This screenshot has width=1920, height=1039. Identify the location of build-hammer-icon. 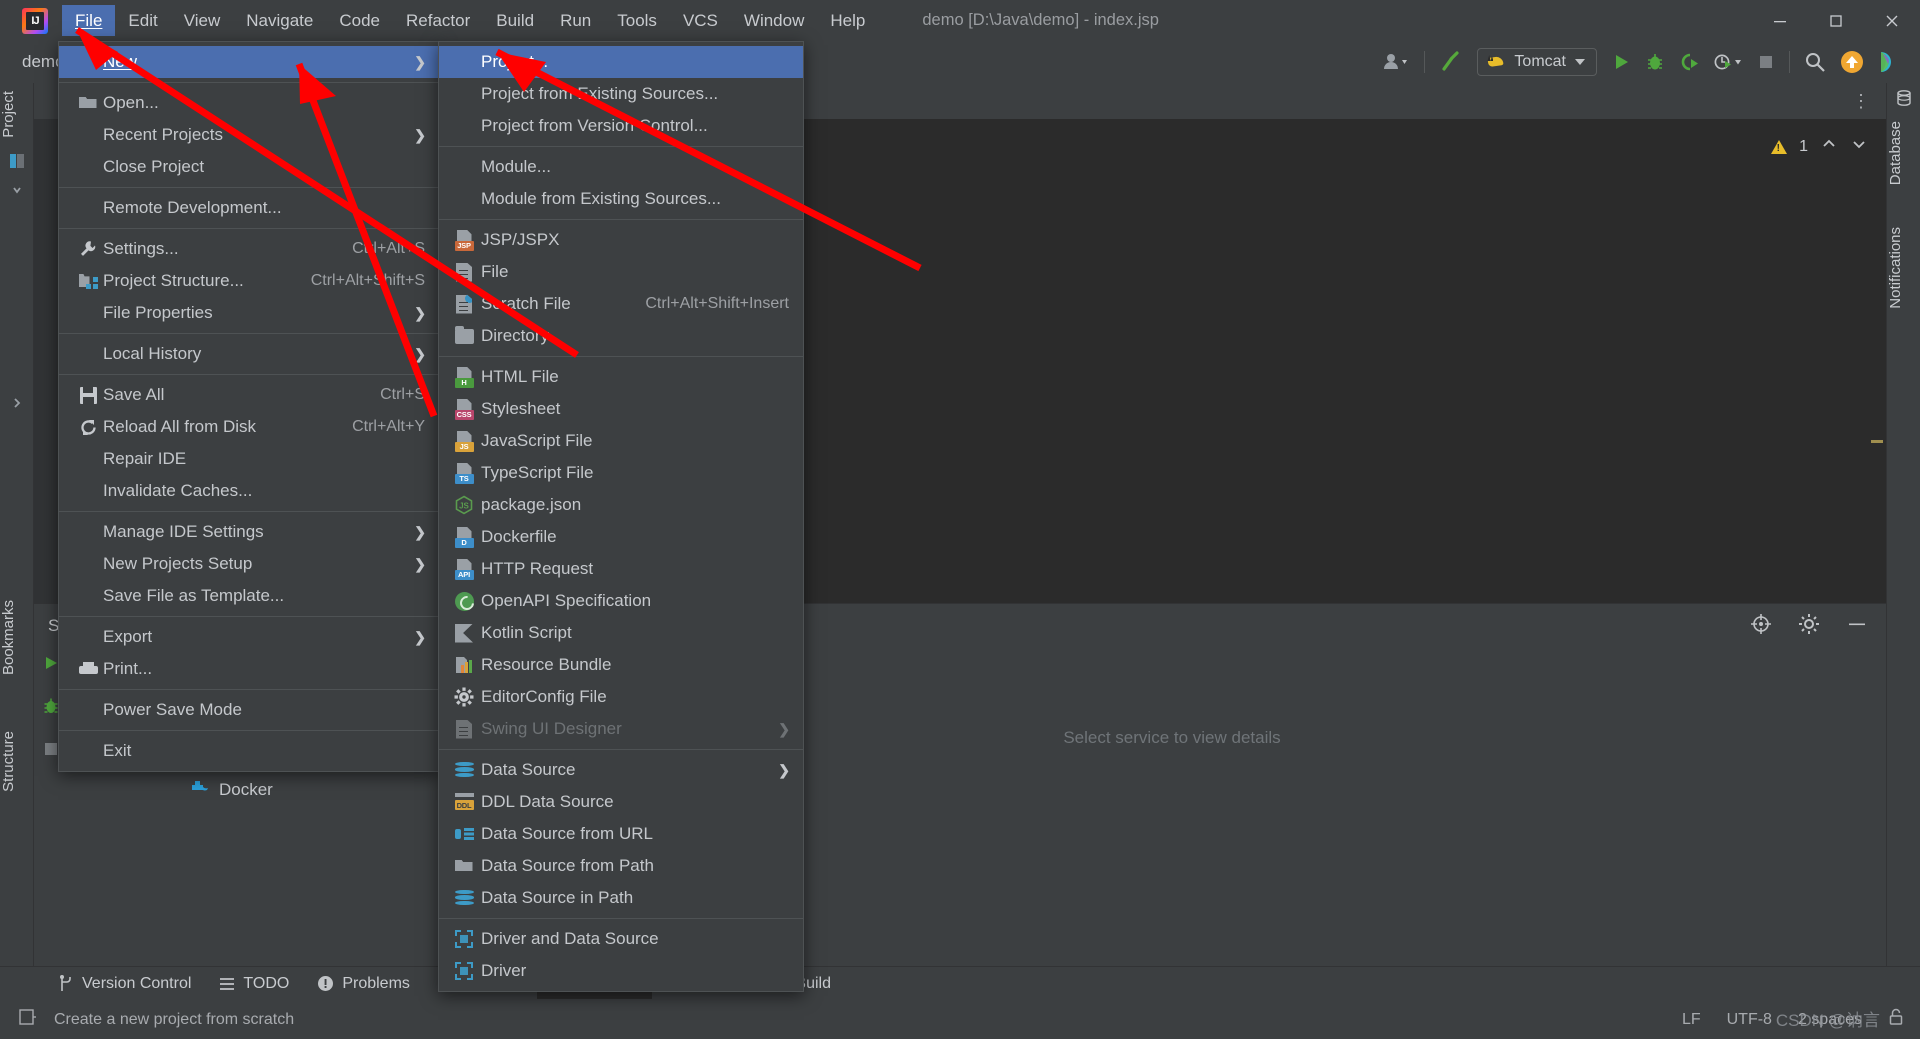
(1451, 62).